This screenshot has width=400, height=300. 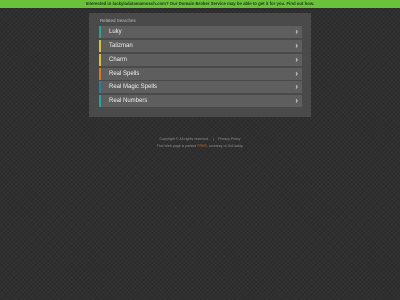 What do you see at coordinates (176, 146) in the screenshot?
I see `disclaimer-prefix: This Web page is parked` at bounding box center [176, 146].